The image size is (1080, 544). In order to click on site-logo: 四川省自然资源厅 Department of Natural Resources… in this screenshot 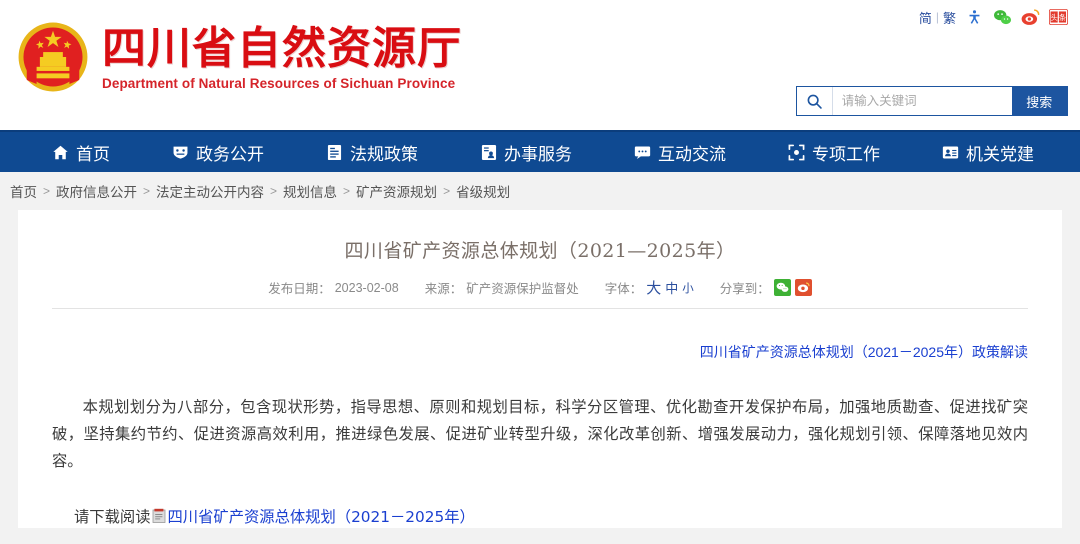, I will do `click(237, 57)`.